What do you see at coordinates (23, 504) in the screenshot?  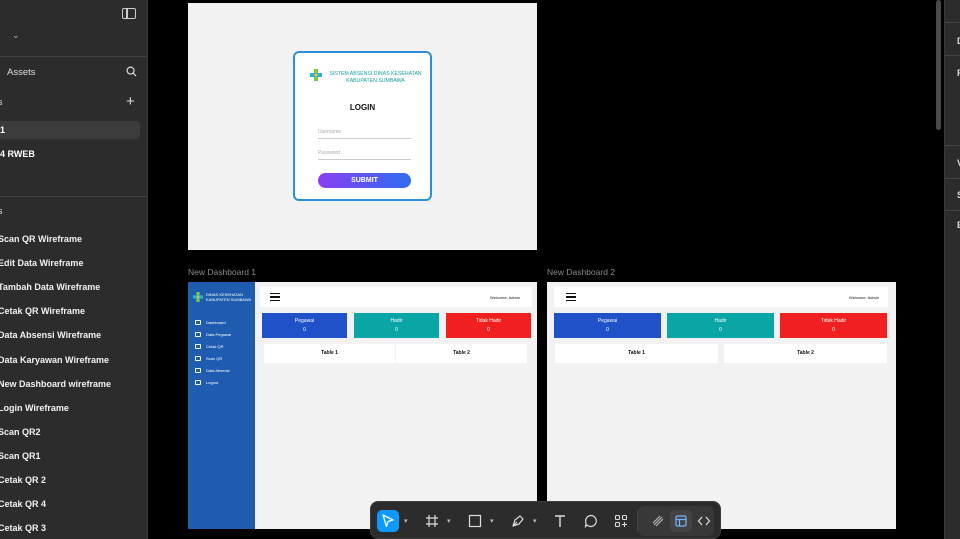 I see `layer-item: Cetak QR 4` at bounding box center [23, 504].